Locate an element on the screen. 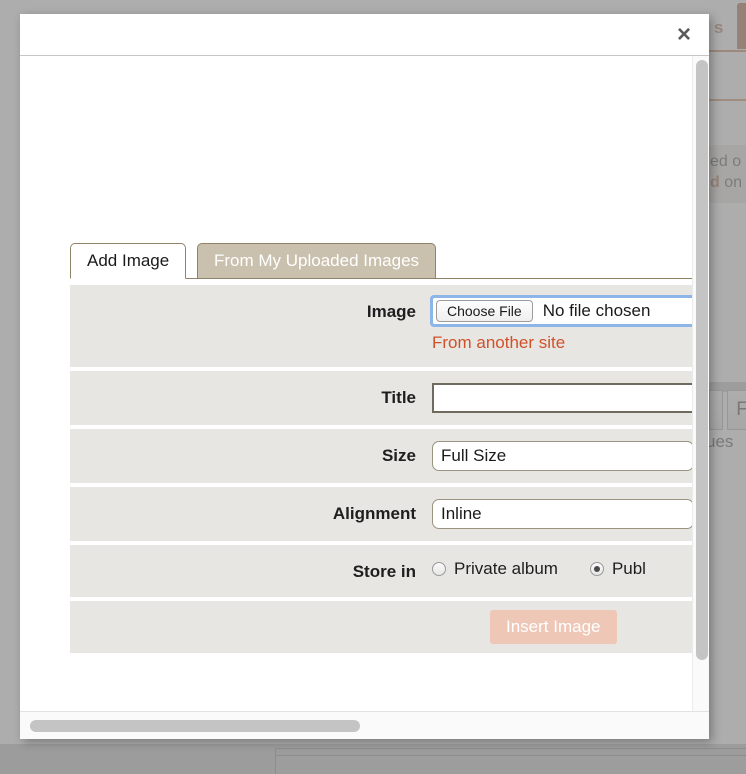 This screenshot has width=746, height=774. form-row-title: Title is located at coordinates (381, 398).